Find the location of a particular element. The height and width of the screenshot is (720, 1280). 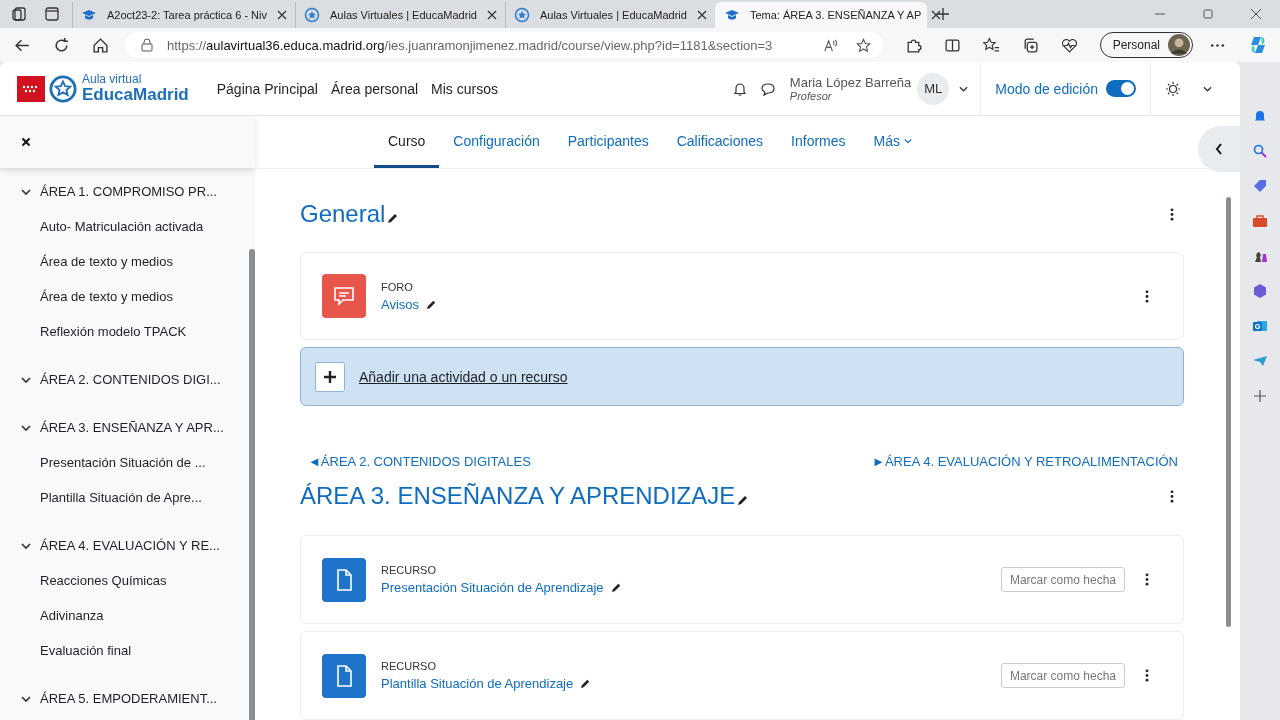

activity-type: FORO is located at coordinates (397, 286).